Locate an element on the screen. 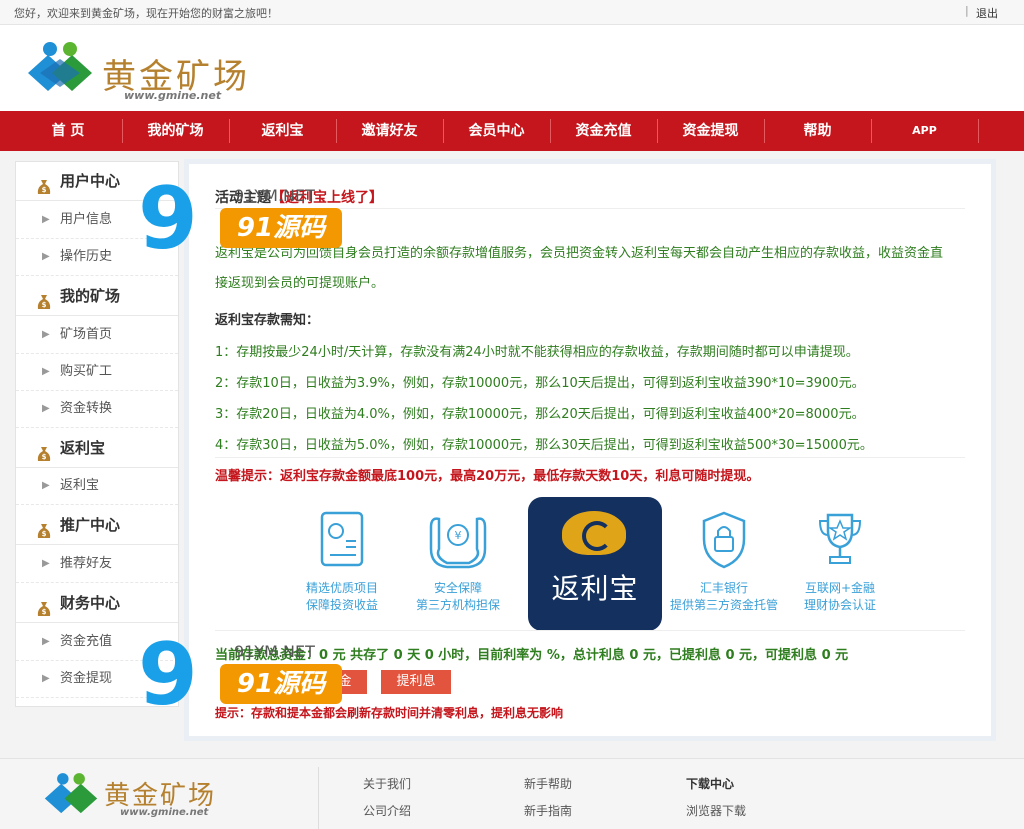  logo-url: www.gmine.net is located at coordinates (173, 95).